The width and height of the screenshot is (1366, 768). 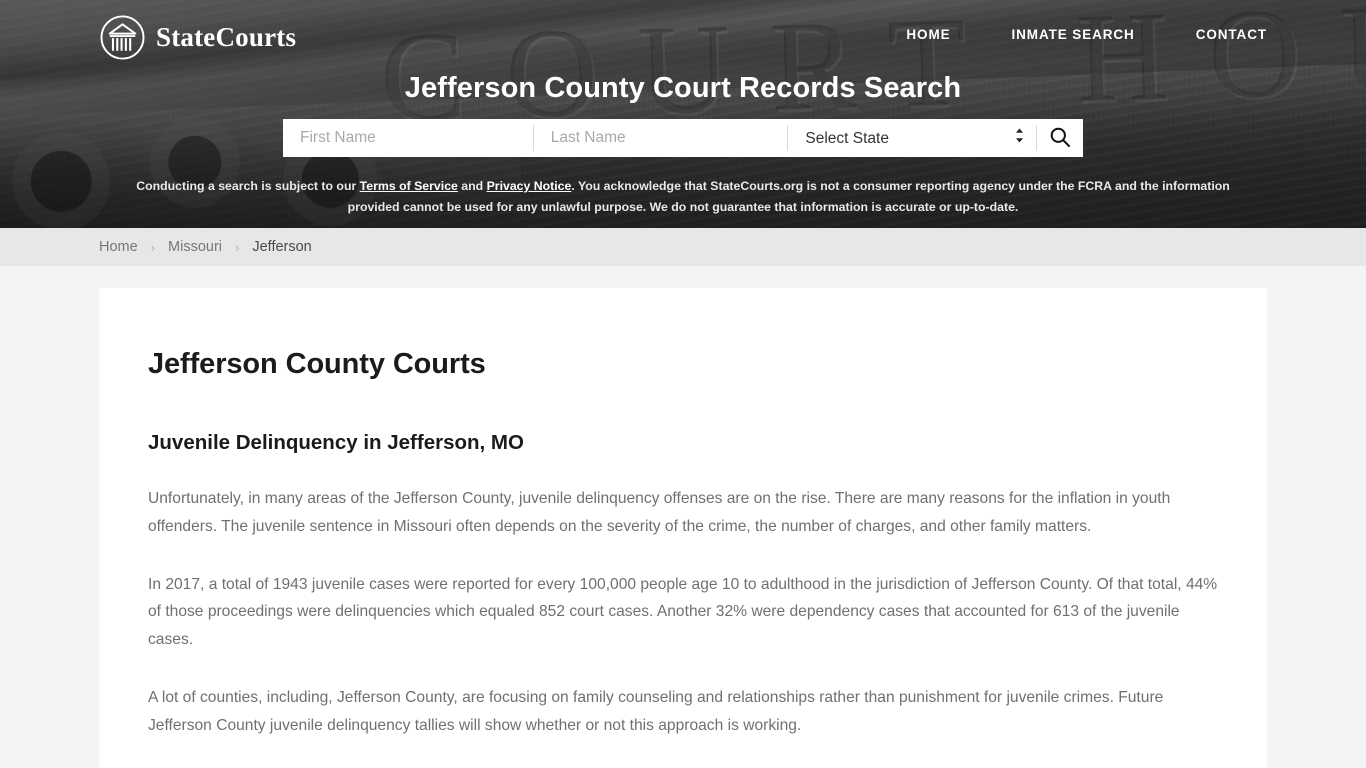 I want to click on last-name-input, so click(x=660, y=138).